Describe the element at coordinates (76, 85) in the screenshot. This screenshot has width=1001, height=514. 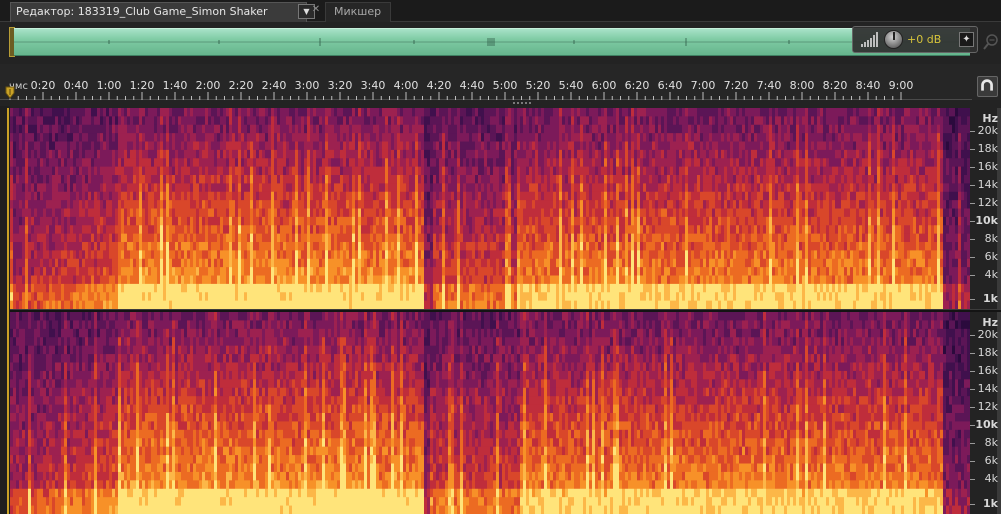
I see `ruler-time-label: 0:40` at that location.